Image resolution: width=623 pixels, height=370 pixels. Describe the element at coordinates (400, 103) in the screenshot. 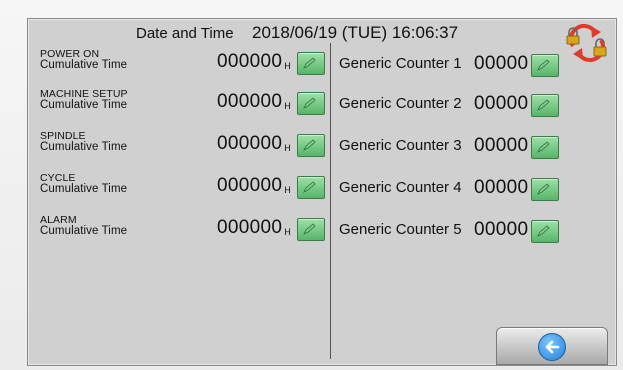

I see `counter-label: Generic Counter 2` at that location.